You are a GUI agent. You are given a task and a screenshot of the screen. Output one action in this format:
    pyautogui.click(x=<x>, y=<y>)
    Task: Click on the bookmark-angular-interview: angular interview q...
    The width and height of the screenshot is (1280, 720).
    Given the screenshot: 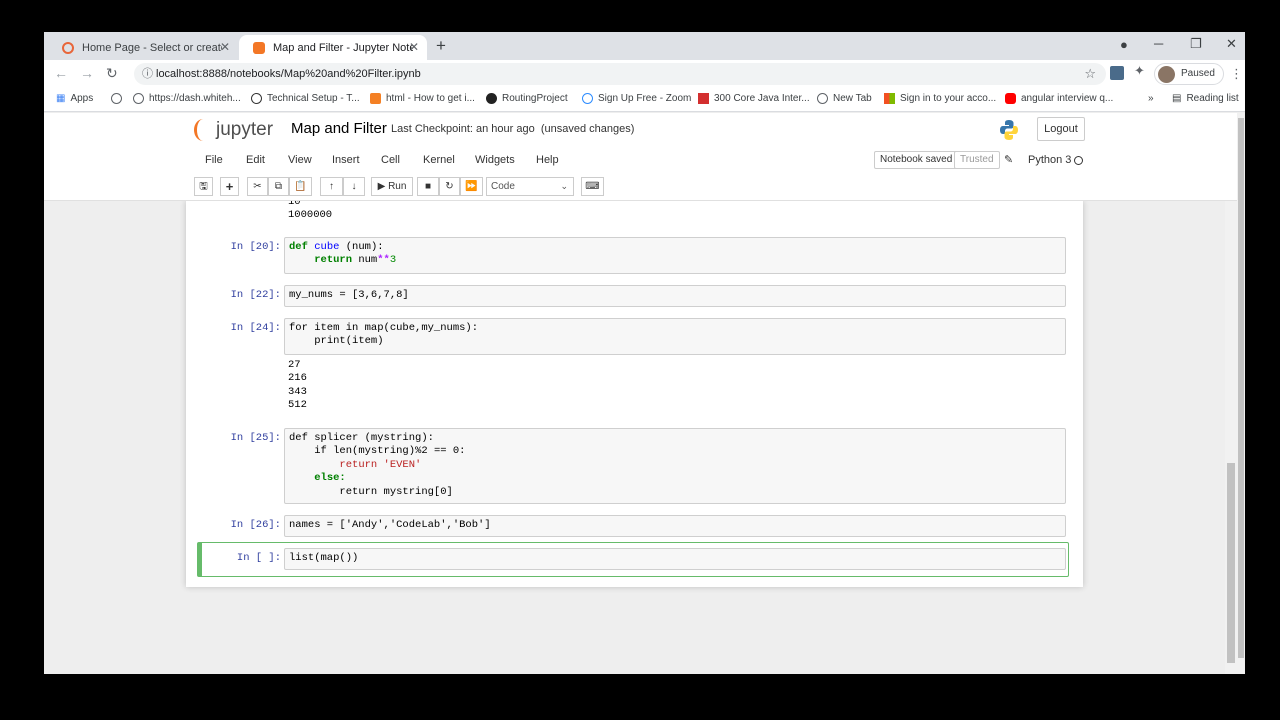 What is the action you would take?
    pyautogui.click(x=1059, y=98)
    